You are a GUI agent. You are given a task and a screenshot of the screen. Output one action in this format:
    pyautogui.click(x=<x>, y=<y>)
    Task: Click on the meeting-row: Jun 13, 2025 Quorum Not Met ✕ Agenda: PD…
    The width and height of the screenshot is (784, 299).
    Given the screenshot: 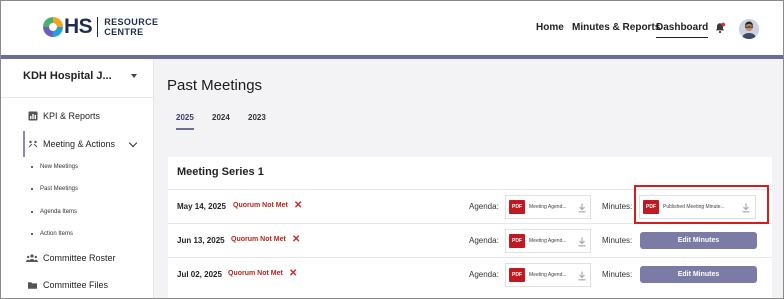 What is the action you would take?
    pyautogui.click(x=470, y=240)
    